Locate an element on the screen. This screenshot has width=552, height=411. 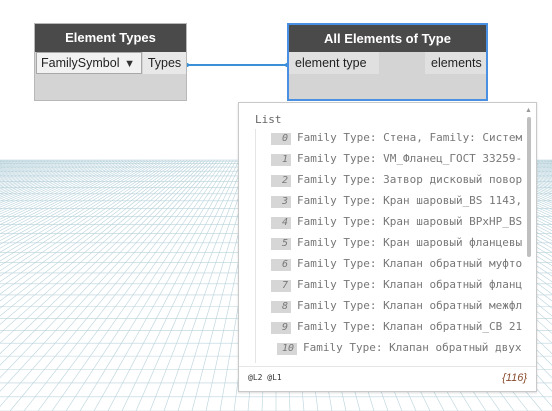
list-item-index: 2 is located at coordinates (281, 181).